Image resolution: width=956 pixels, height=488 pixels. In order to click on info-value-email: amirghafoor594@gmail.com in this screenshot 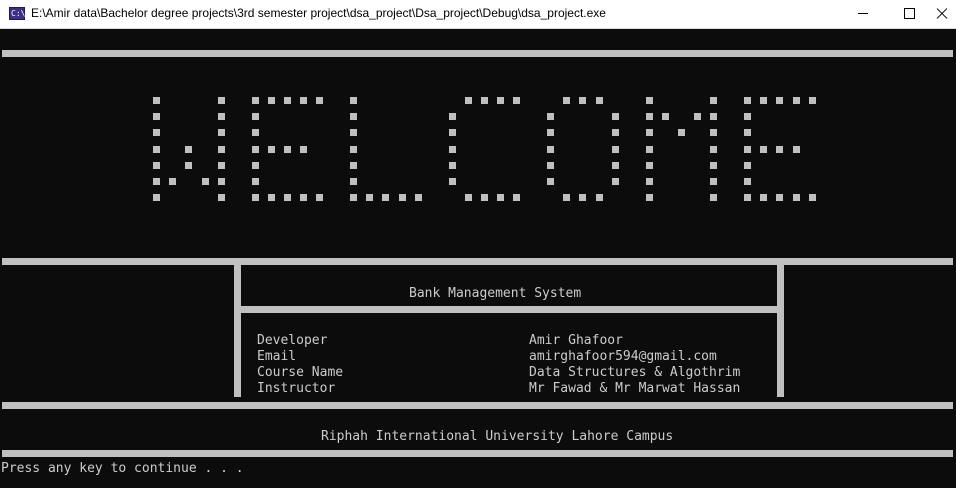, I will do `click(623, 356)`.